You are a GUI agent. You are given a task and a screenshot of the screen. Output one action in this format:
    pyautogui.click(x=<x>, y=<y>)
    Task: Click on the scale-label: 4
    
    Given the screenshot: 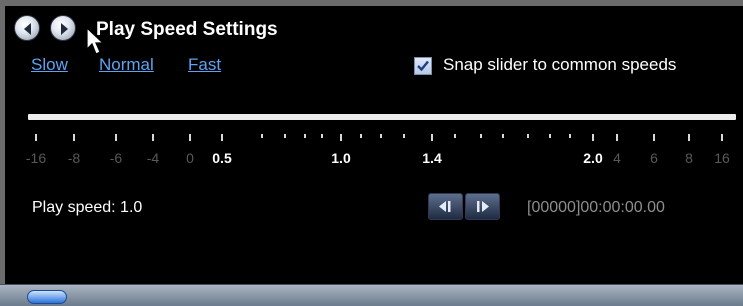 What is the action you would take?
    pyautogui.click(x=617, y=158)
    